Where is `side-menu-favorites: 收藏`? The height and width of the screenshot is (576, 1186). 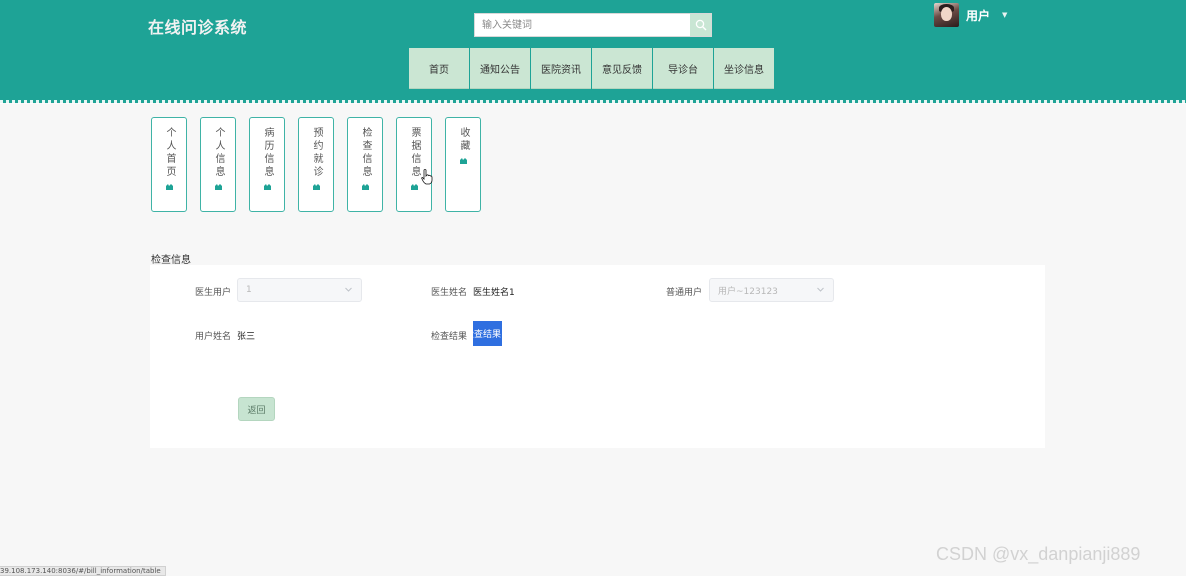 side-menu-favorites: 收藏 is located at coordinates (463, 164).